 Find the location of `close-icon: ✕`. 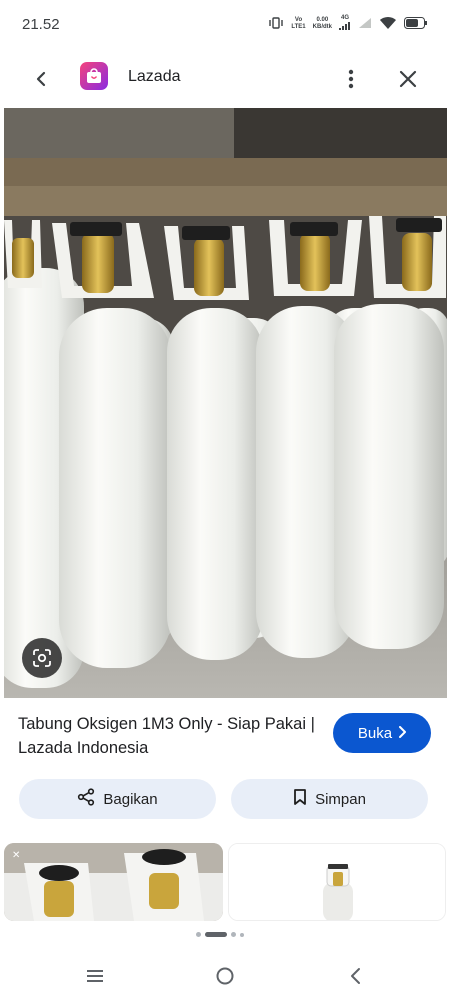

close-icon: ✕ is located at coordinates (16, 855).